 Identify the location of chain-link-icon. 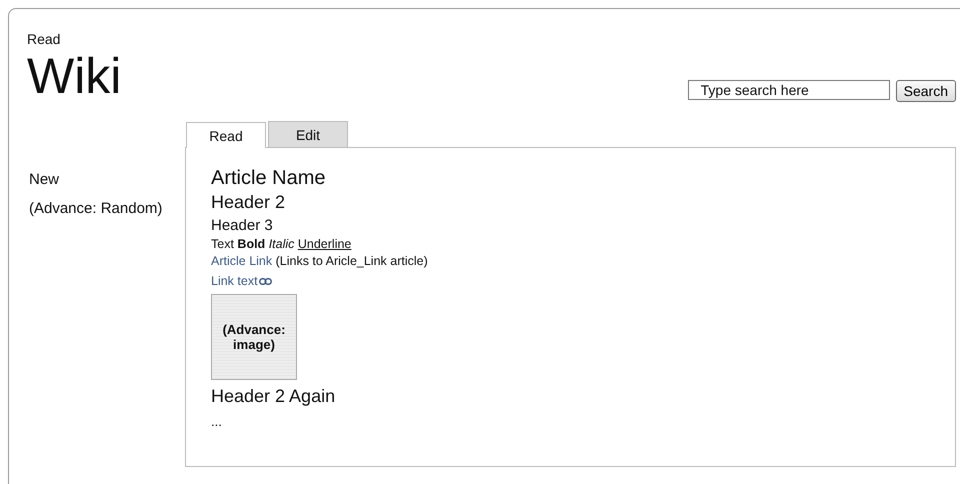
(265, 281).